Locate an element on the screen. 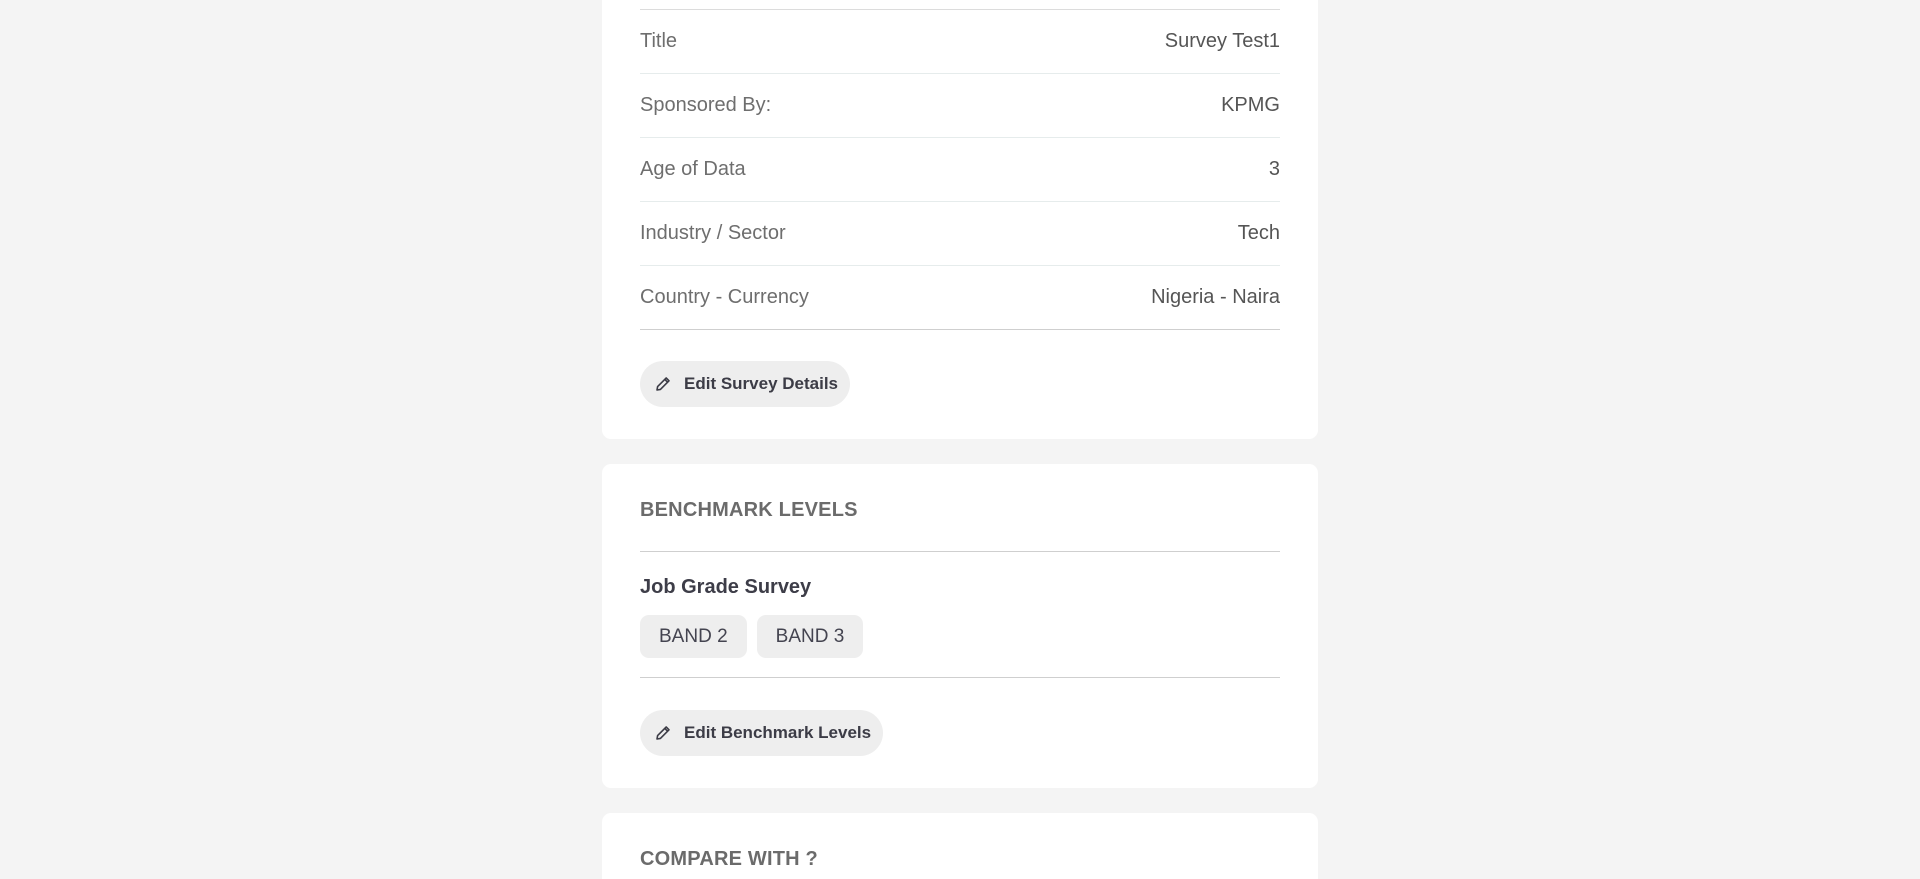 Image resolution: width=1920 pixels, height=879 pixels. detail-row-title: Title Survey Test1 is located at coordinates (960, 41).